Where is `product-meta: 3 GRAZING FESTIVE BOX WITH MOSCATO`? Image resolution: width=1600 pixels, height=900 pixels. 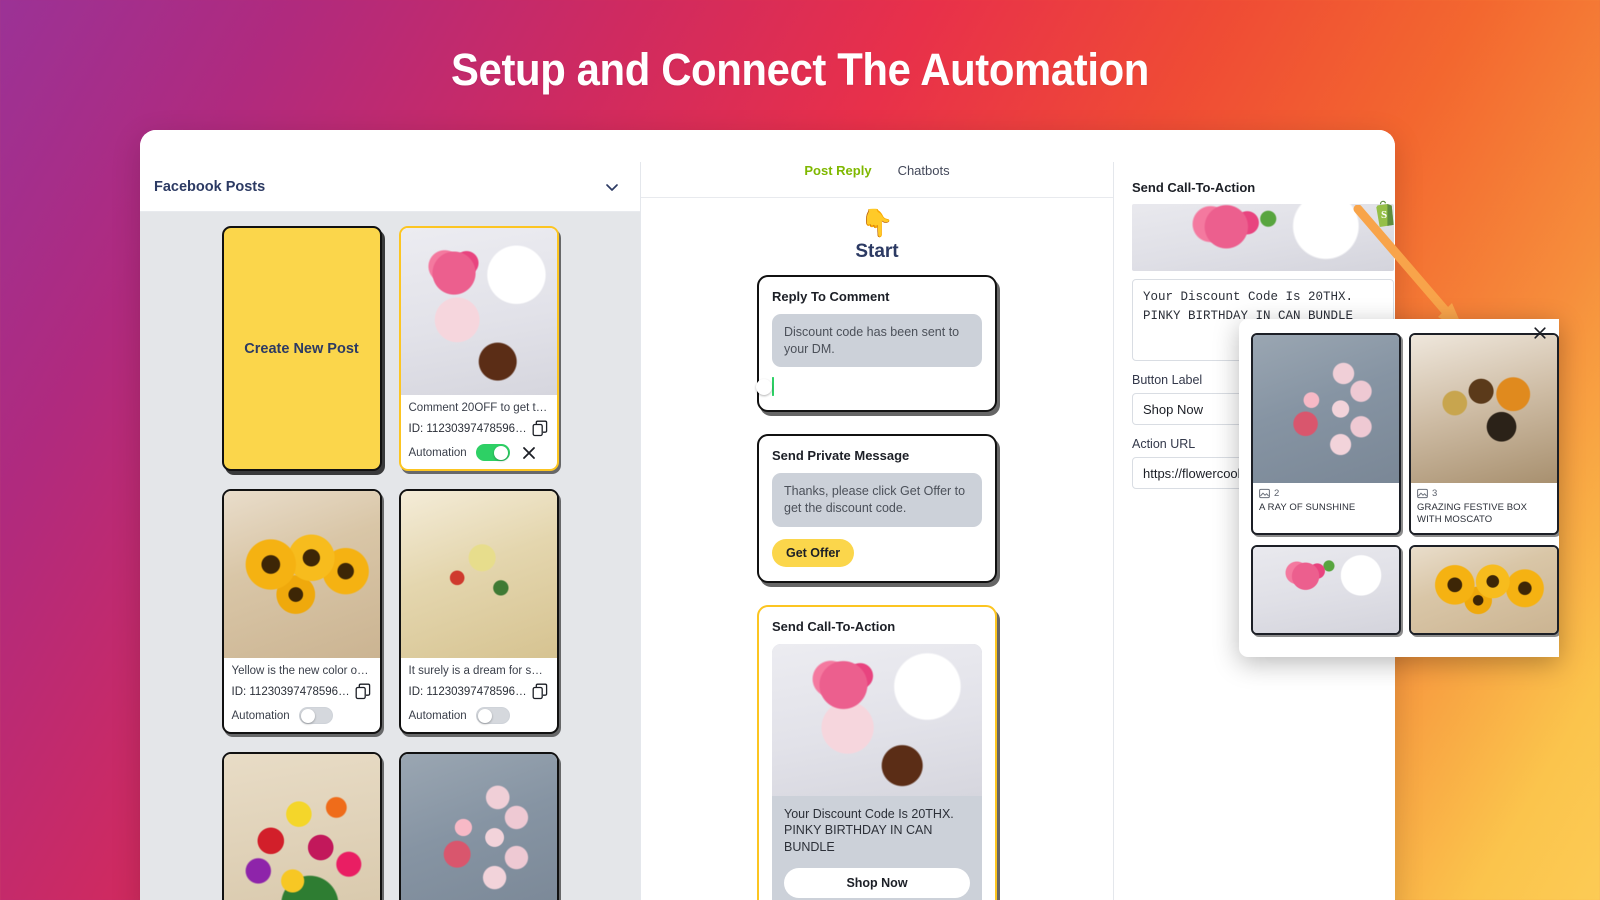 product-meta: 3 GRAZING FESTIVE BOX WITH MOSCATO is located at coordinates (1484, 508).